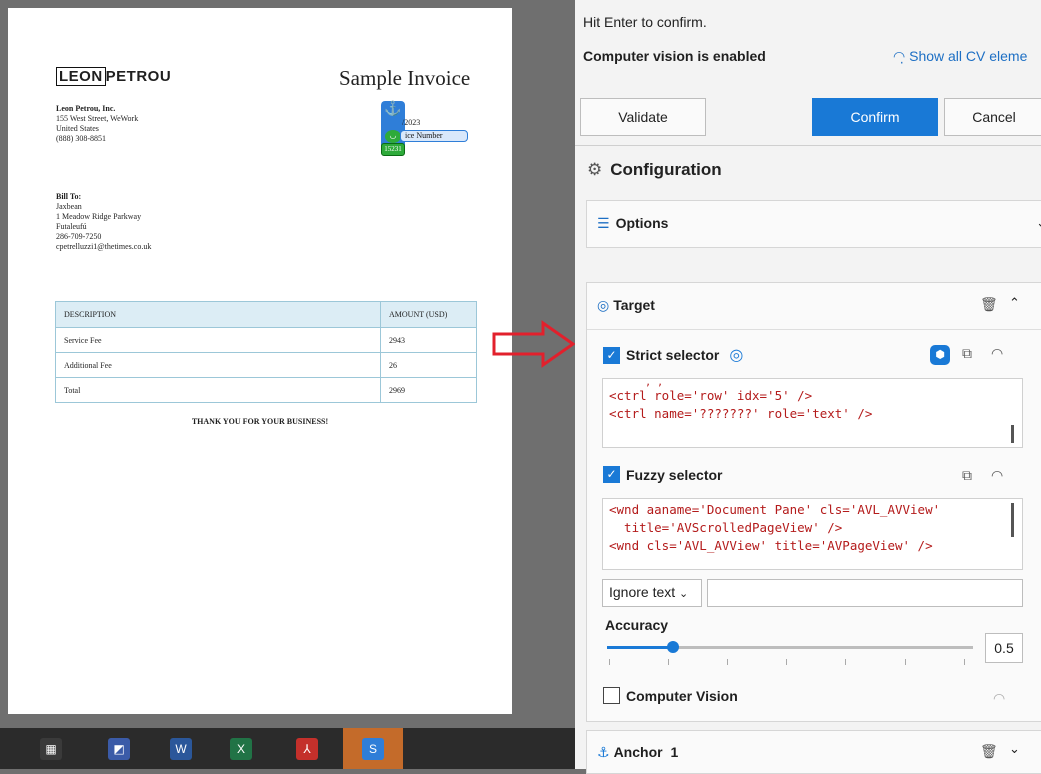 The image size is (1041, 774). Describe the element at coordinates (674, 752) in the screenshot. I see `anchor-count: 1` at that location.